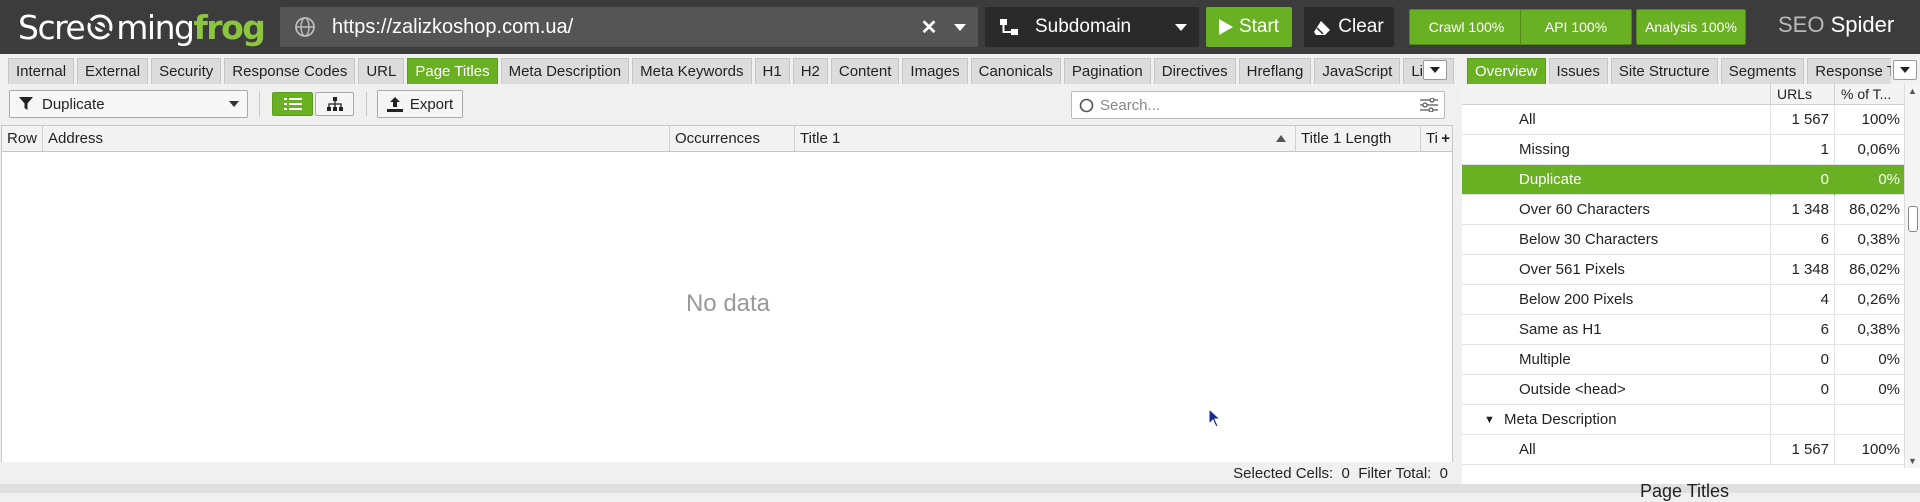 This screenshot has width=1920, height=502. I want to click on bottom-panel-divider, so click(960, 488).